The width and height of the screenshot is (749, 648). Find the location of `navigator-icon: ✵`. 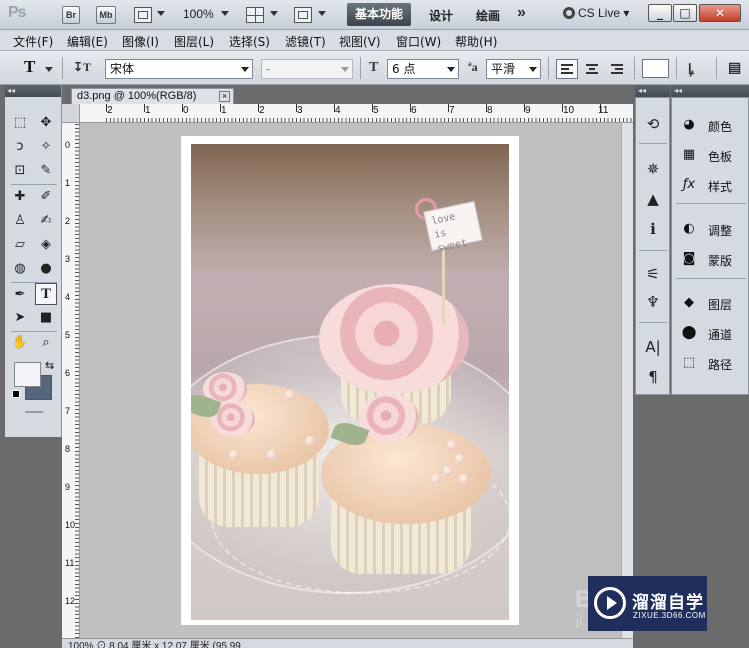

navigator-icon: ✵ is located at coordinates (653, 169).